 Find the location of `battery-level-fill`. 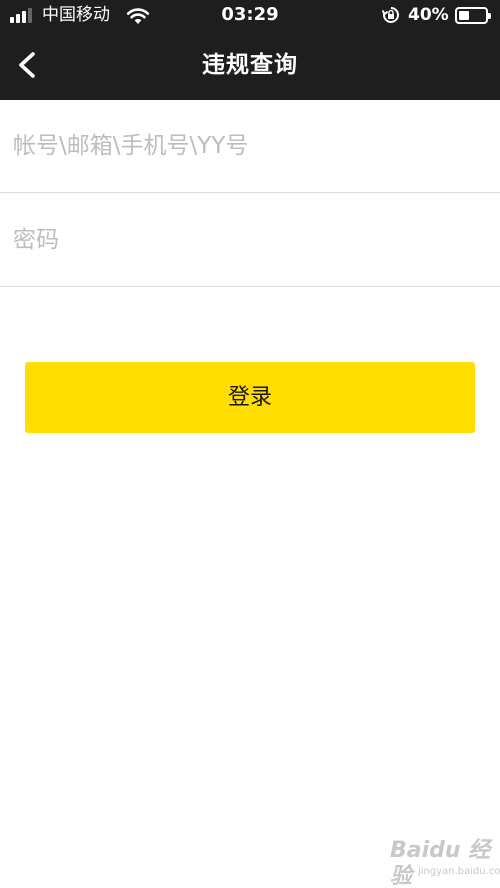

battery-level-fill is located at coordinates (464, 15).